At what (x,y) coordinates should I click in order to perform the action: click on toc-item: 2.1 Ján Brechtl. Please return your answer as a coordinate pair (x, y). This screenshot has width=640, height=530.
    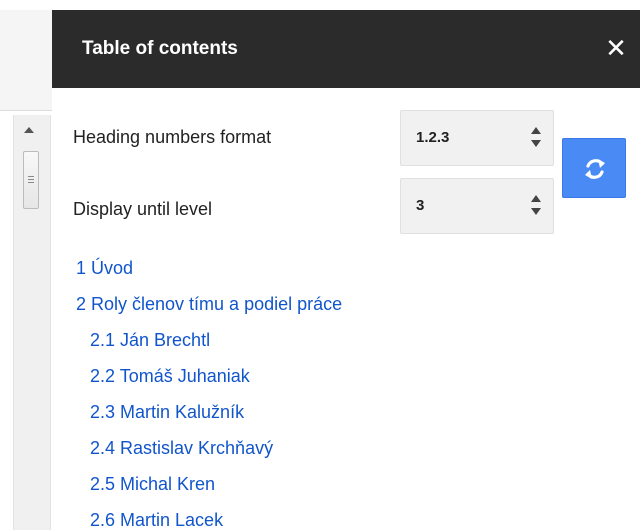
    Looking at the image, I should click on (150, 340).